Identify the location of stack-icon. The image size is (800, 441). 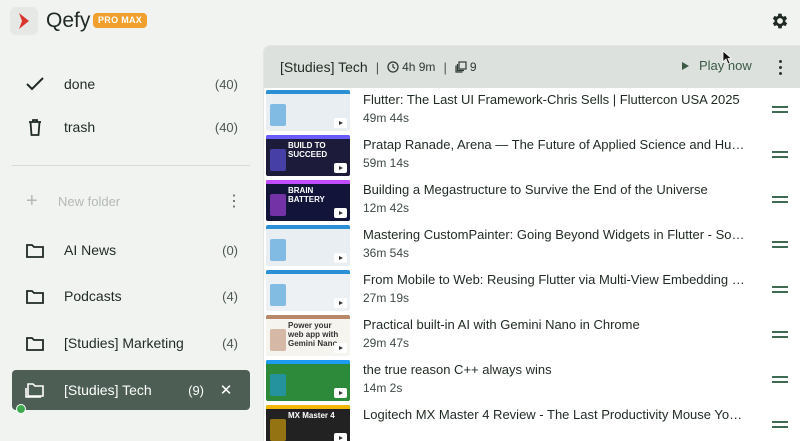
(461, 67).